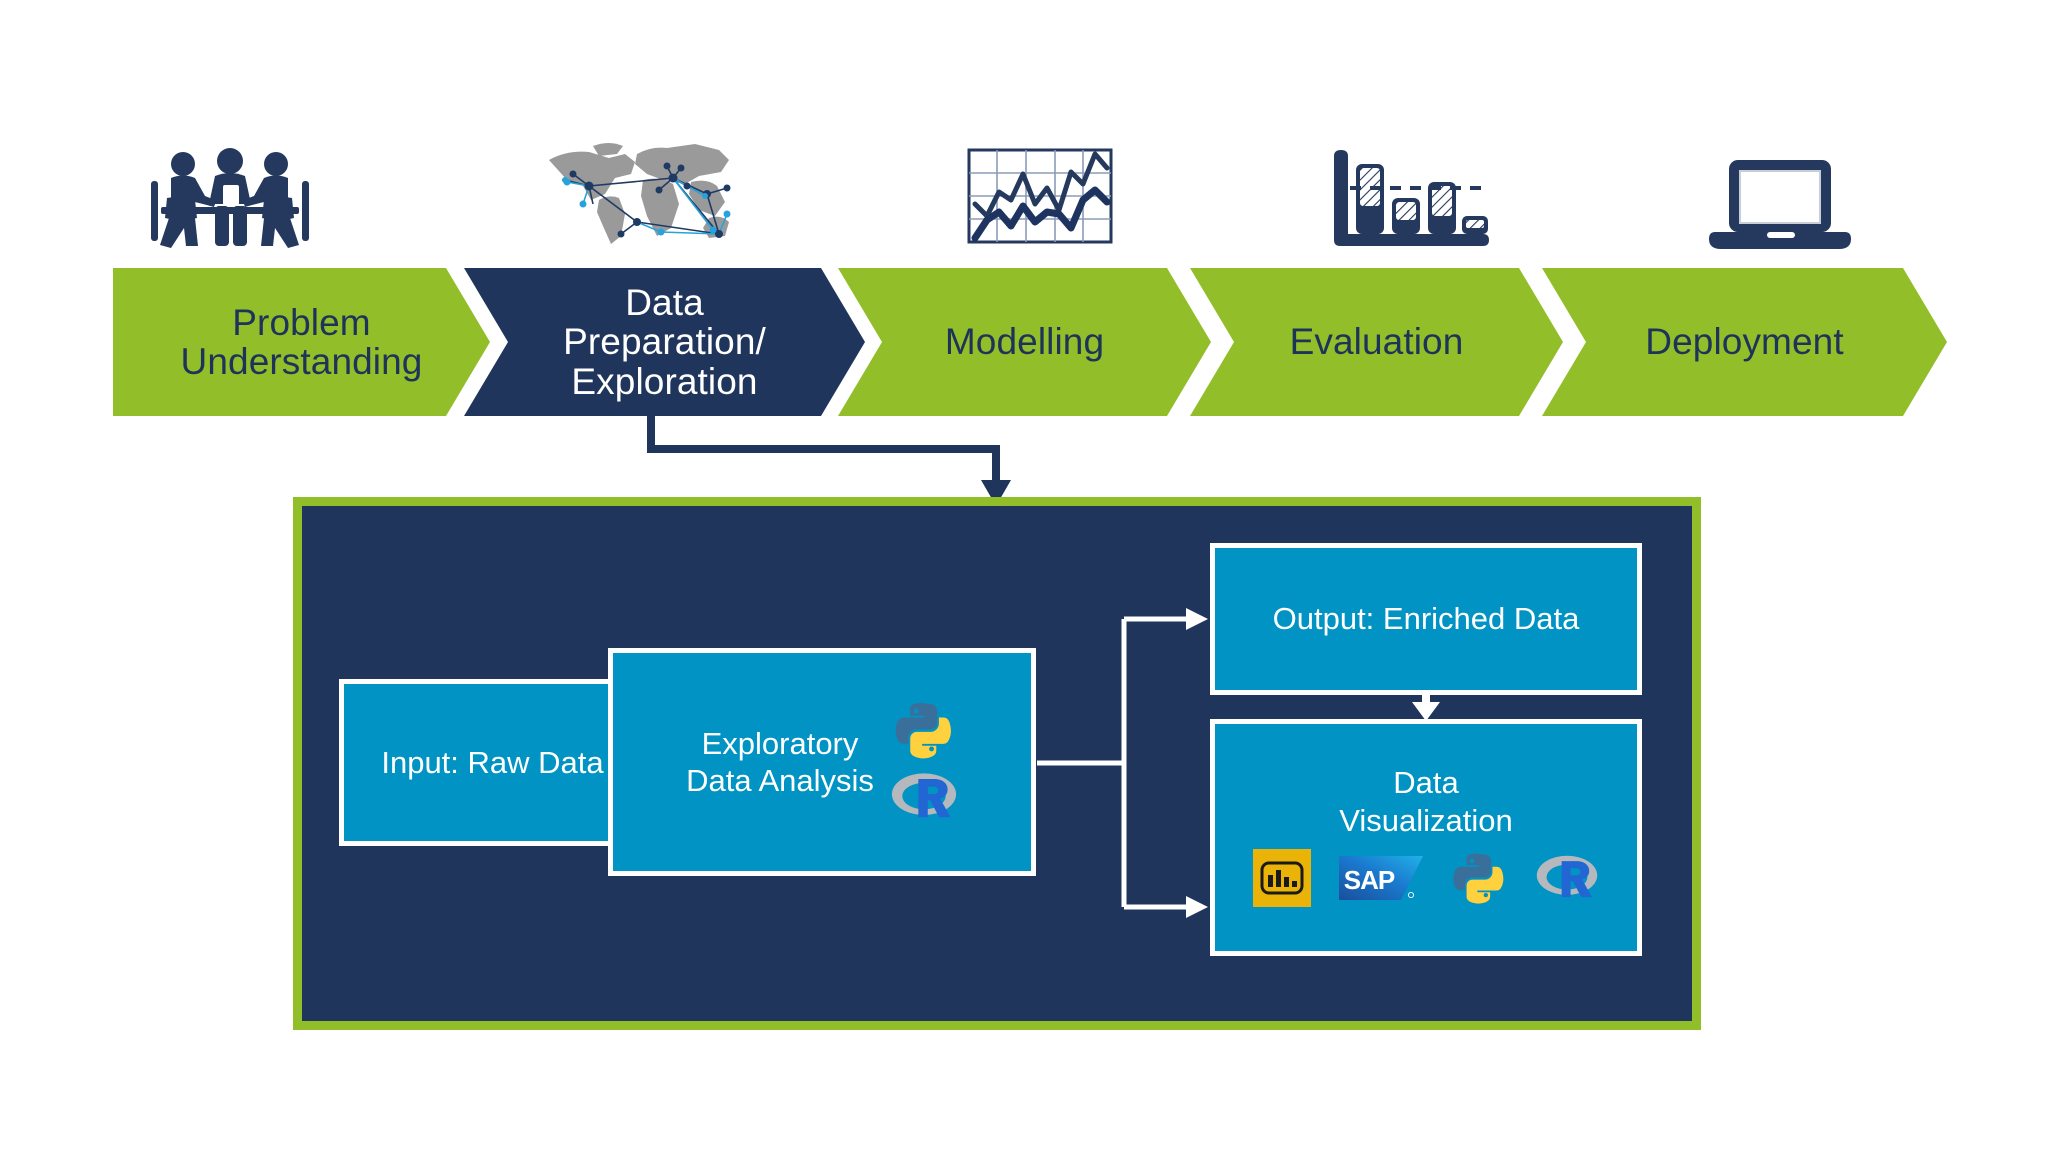  I want to click on dataviz-tool-logos: SAP, so click(1426, 877).